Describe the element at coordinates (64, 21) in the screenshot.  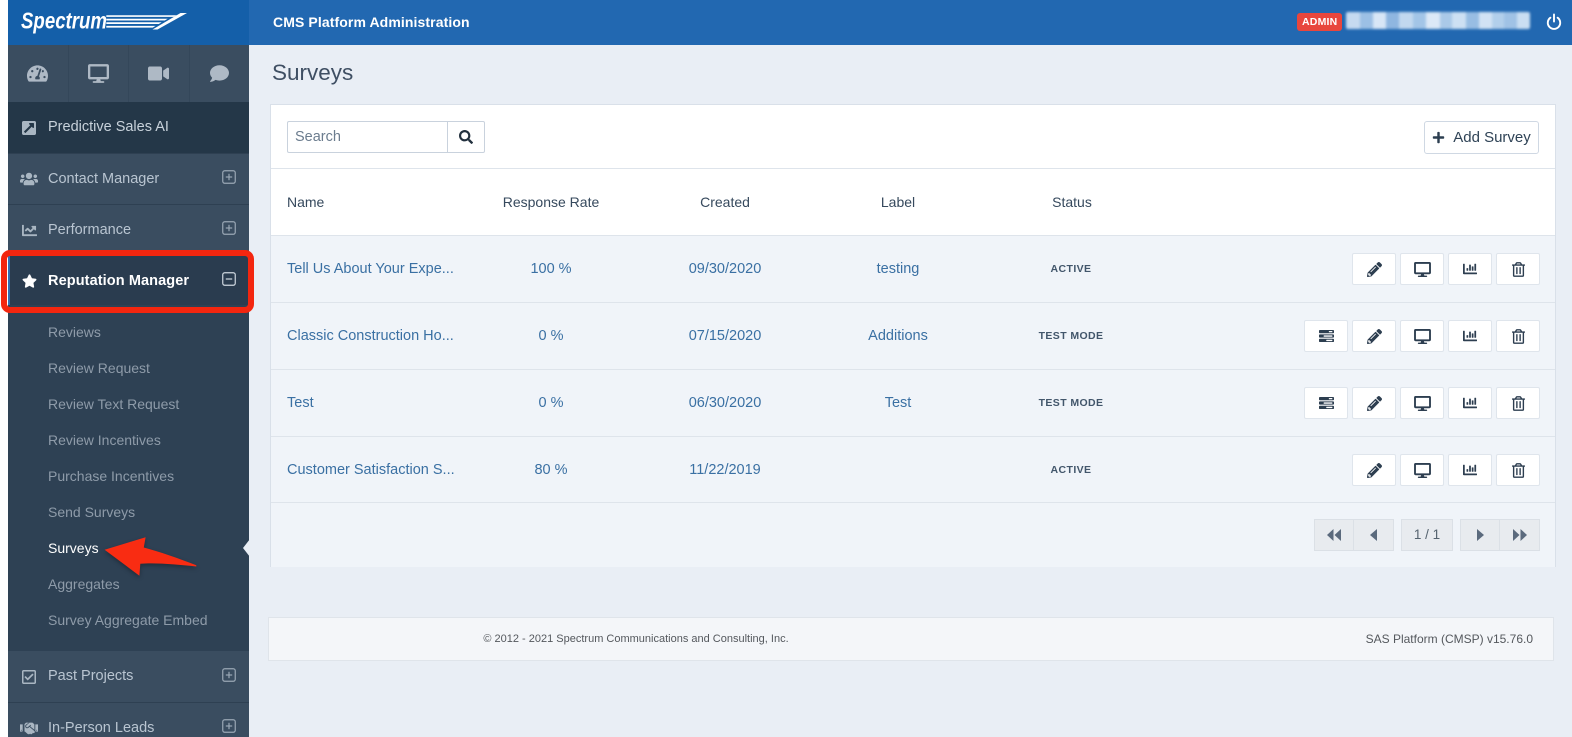
I see `svg-text: Spectrum` at that location.